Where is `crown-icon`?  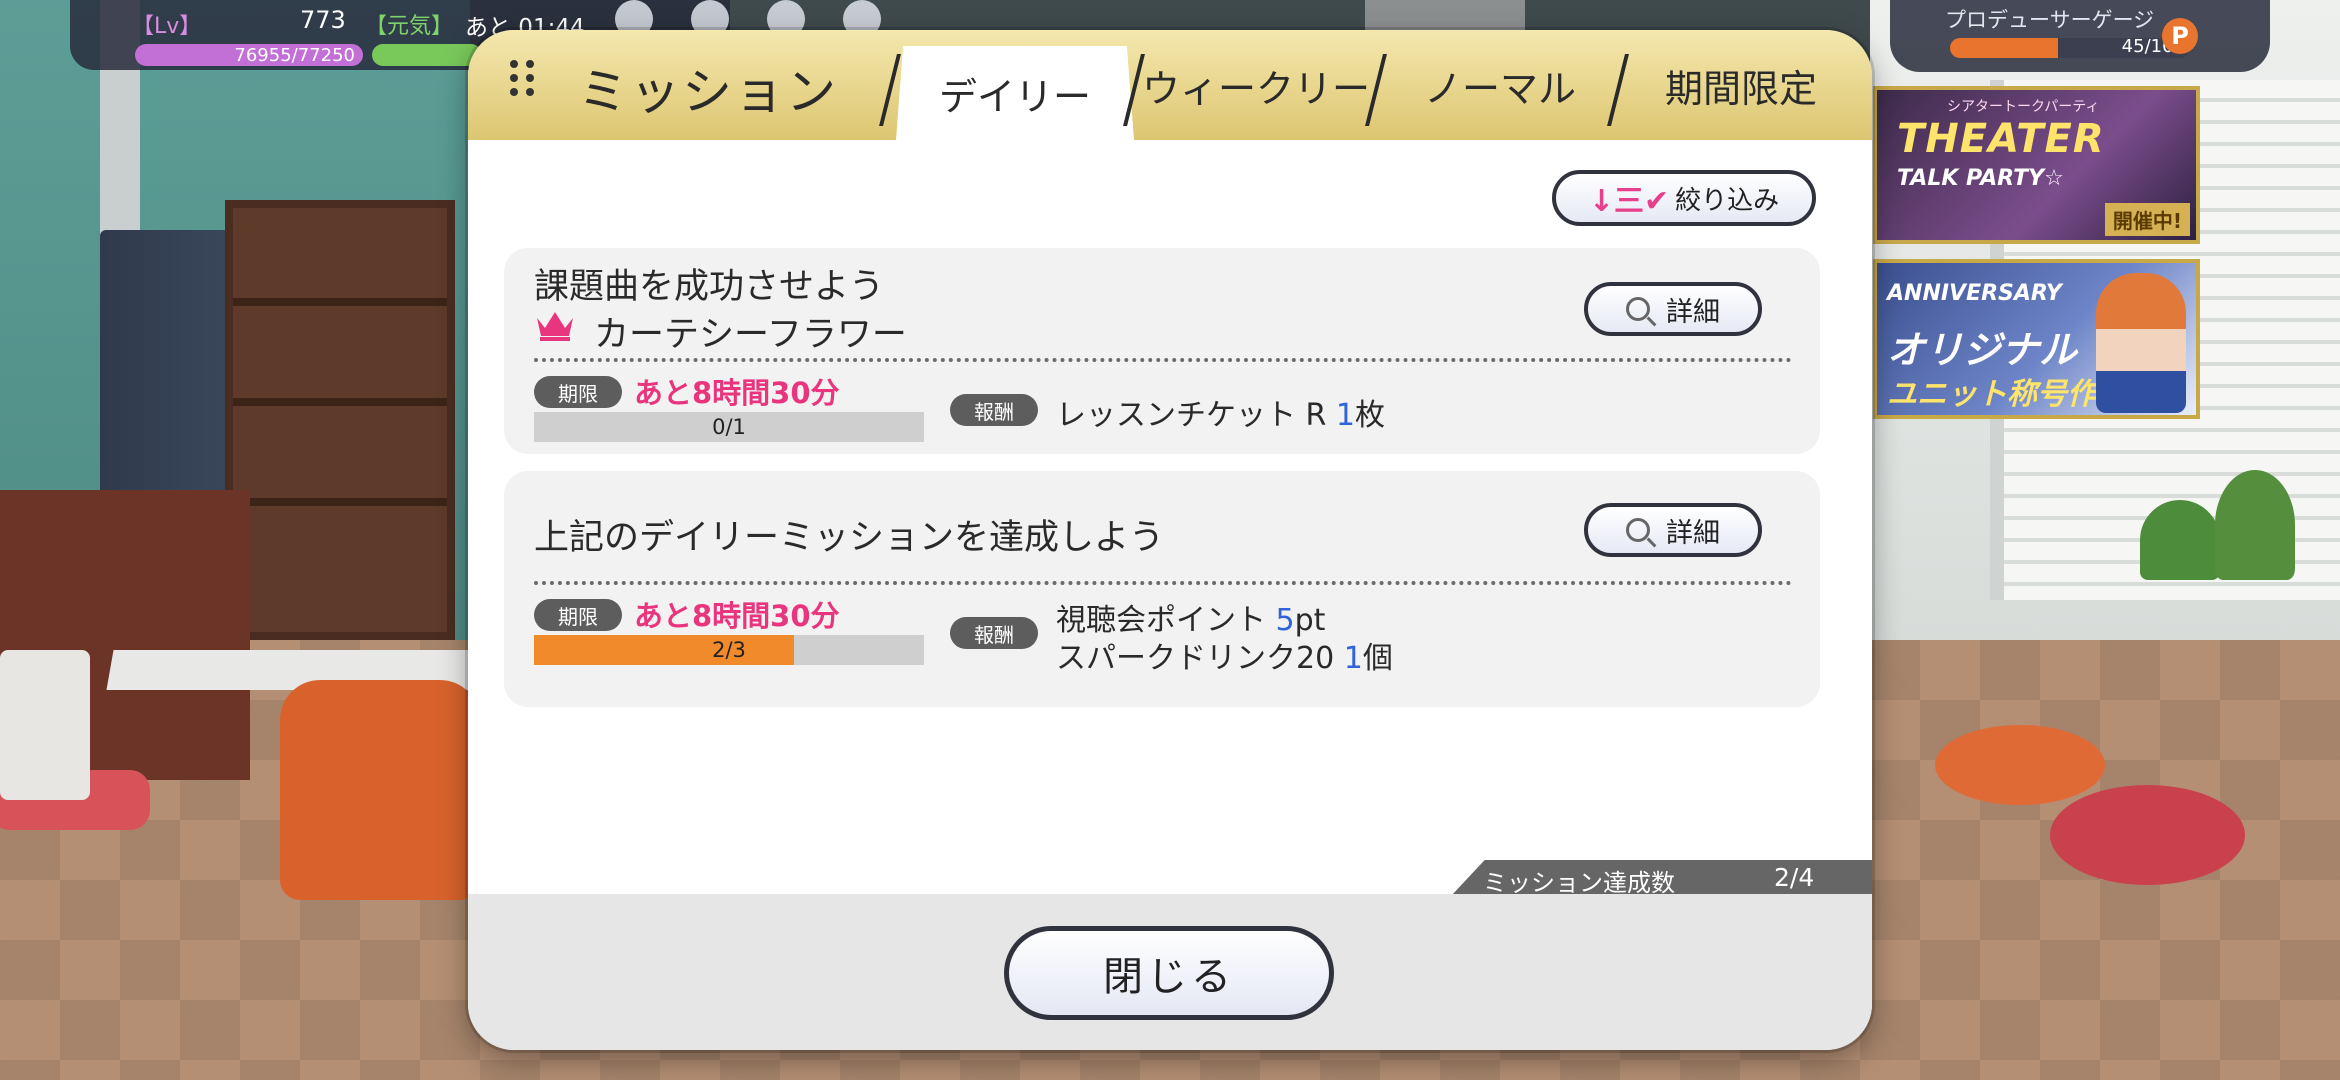
crown-icon is located at coordinates (555, 326).